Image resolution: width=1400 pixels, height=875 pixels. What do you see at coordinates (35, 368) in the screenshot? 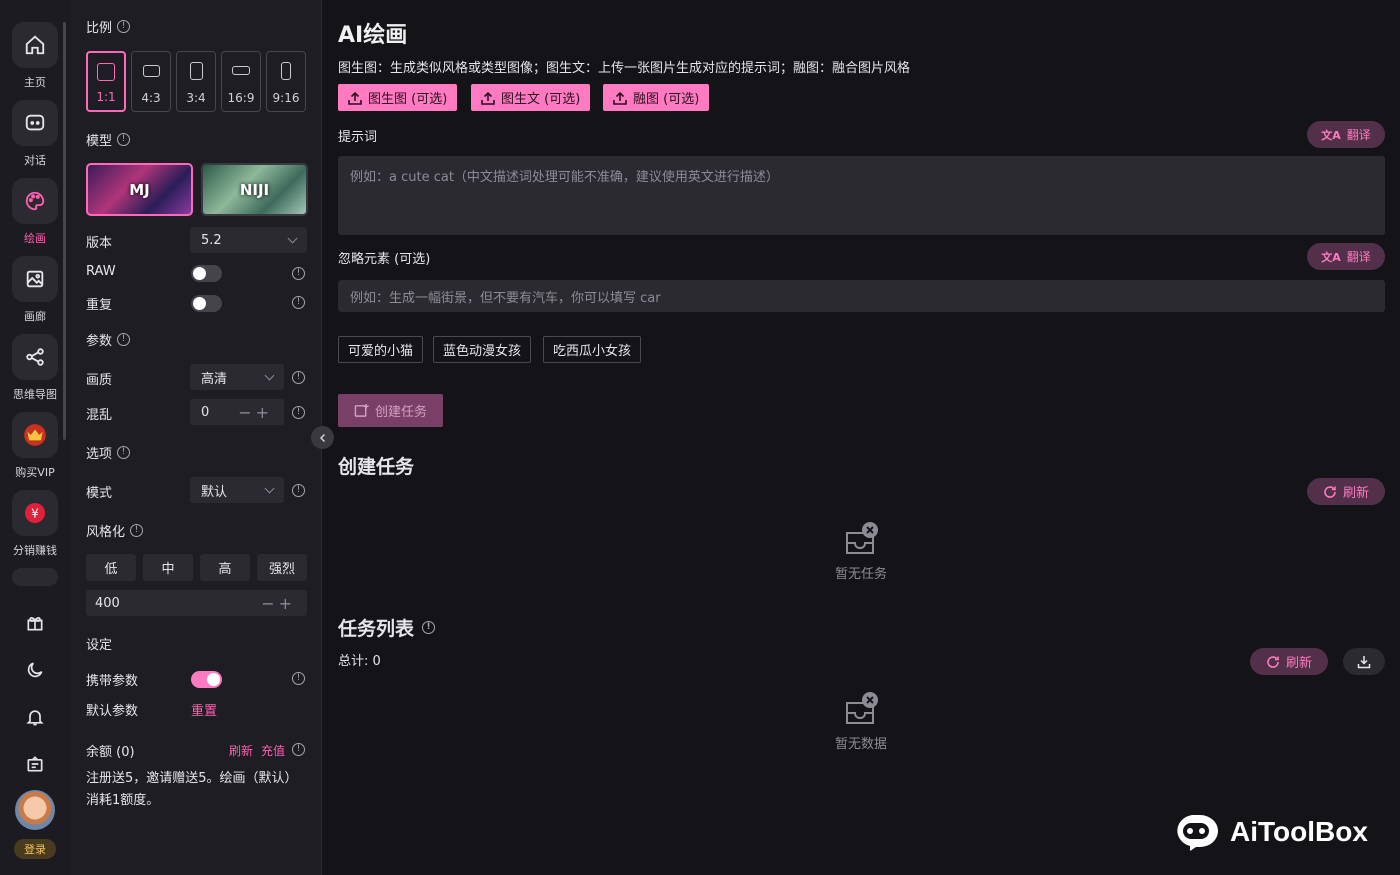
I see `nav-item-mindmap: 思维导图` at bounding box center [35, 368].